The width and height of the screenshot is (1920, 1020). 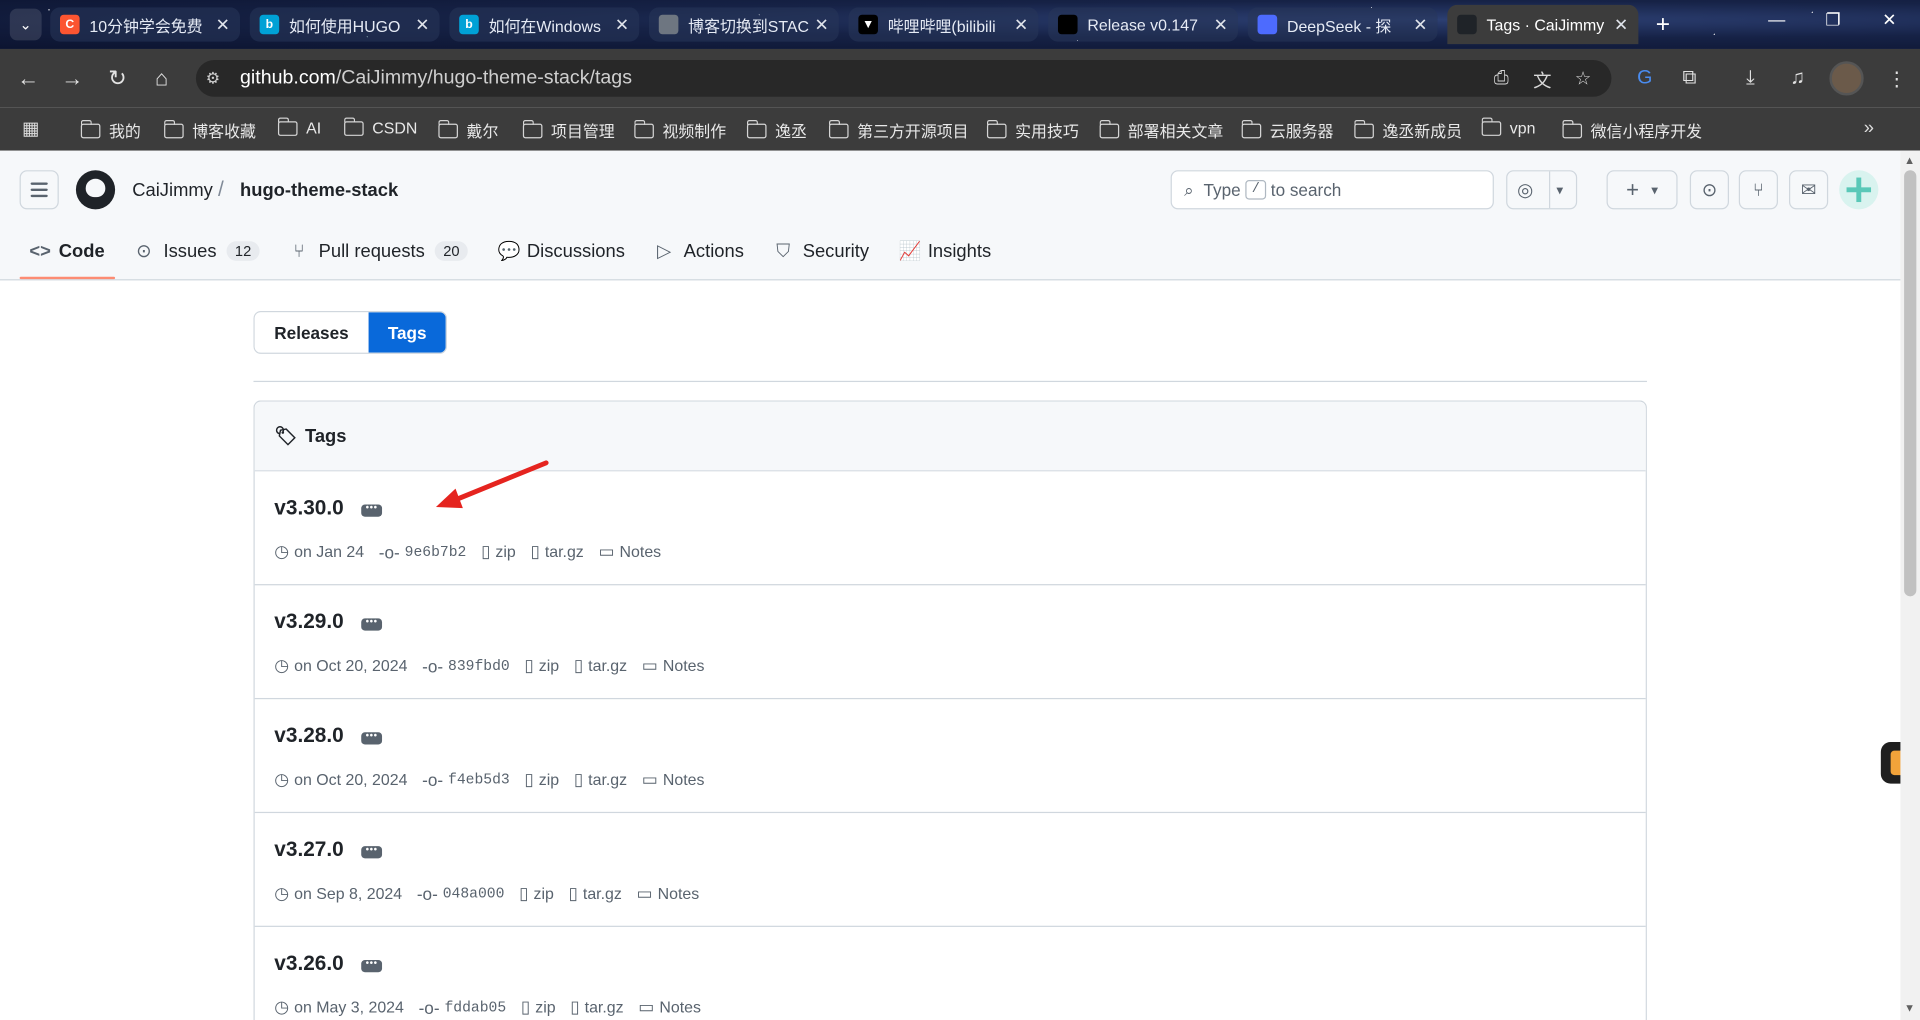 What do you see at coordinates (1846, 78) in the screenshot?
I see `profile-avatar` at bounding box center [1846, 78].